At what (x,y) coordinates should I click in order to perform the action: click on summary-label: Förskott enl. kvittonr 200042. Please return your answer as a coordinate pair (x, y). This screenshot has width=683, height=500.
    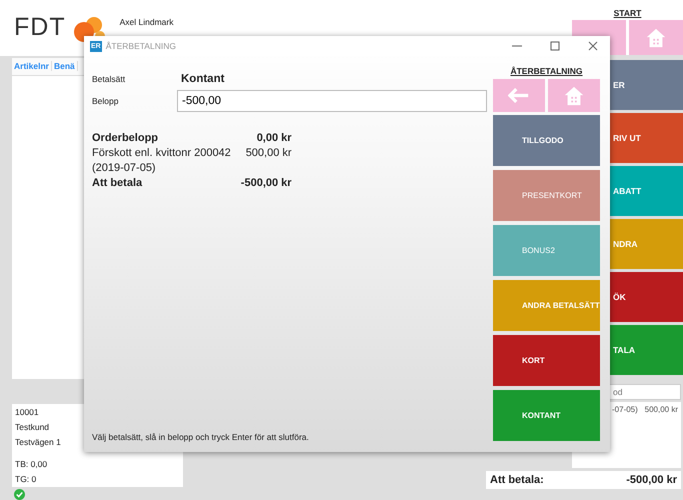
    Looking at the image, I should click on (161, 153).